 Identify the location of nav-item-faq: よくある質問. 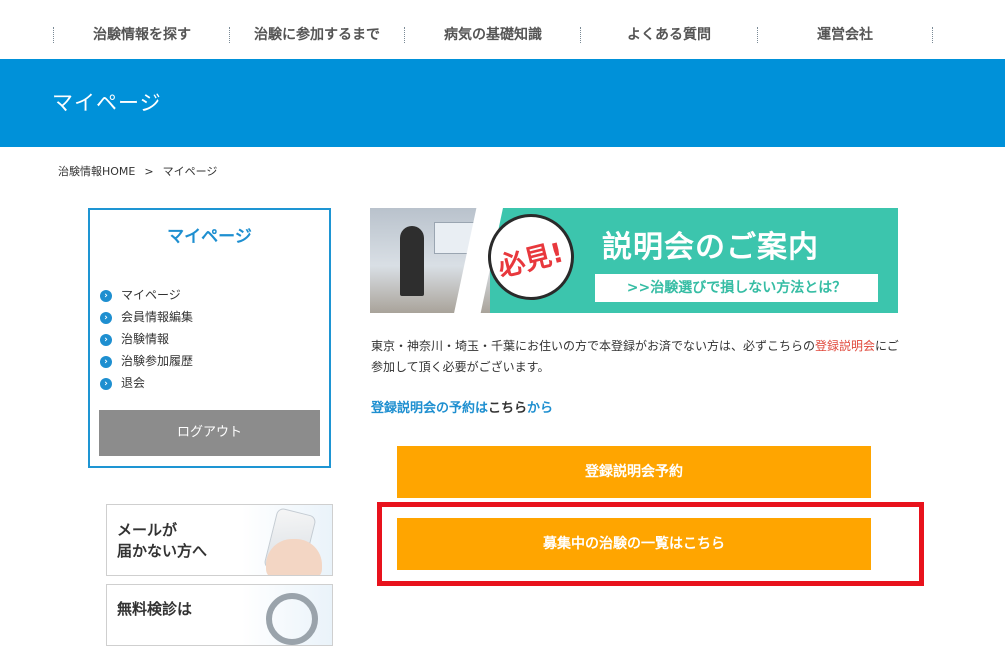
(669, 35).